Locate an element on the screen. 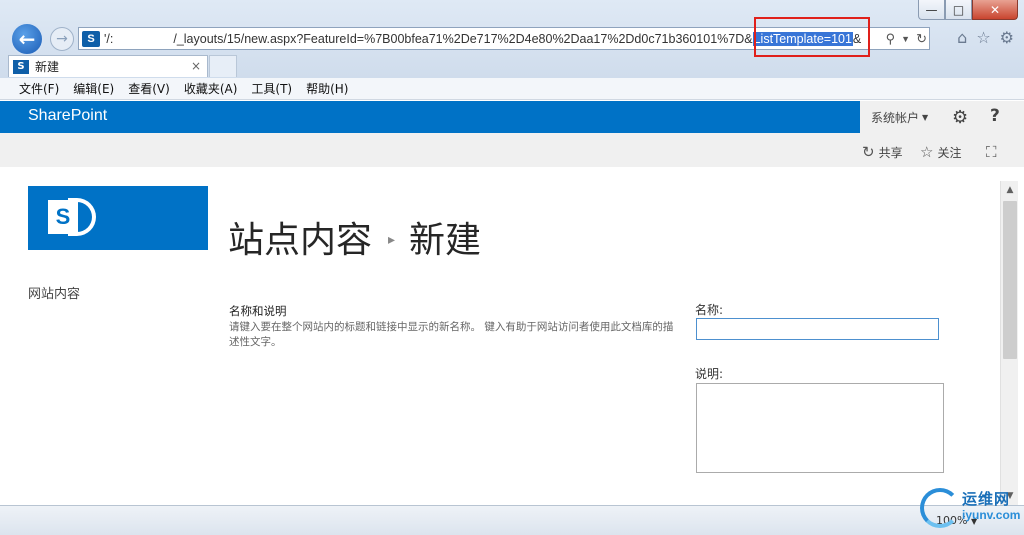 The height and width of the screenshot is (535, 1024). share-button: ↻ 共享 is located at coordinates (882, 152).